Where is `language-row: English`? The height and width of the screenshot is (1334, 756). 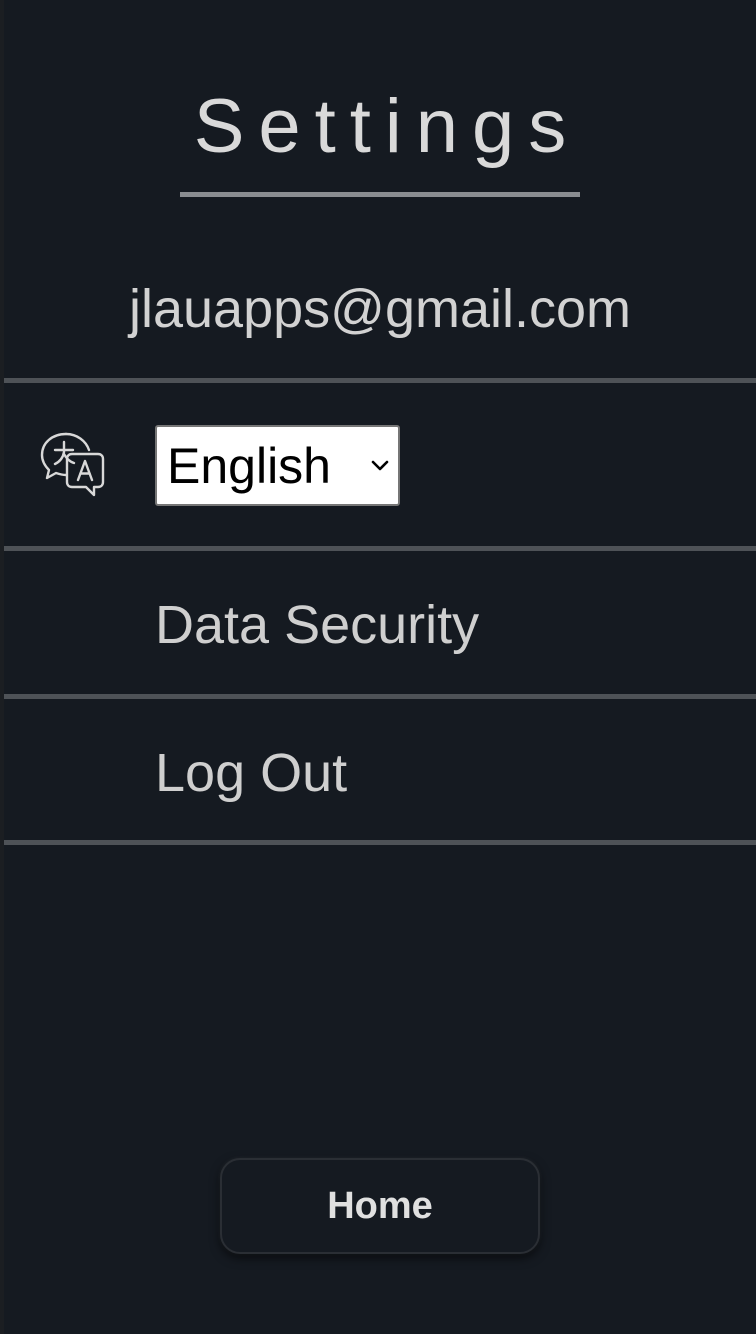
language-row: English is located at coordinates (380, 465).